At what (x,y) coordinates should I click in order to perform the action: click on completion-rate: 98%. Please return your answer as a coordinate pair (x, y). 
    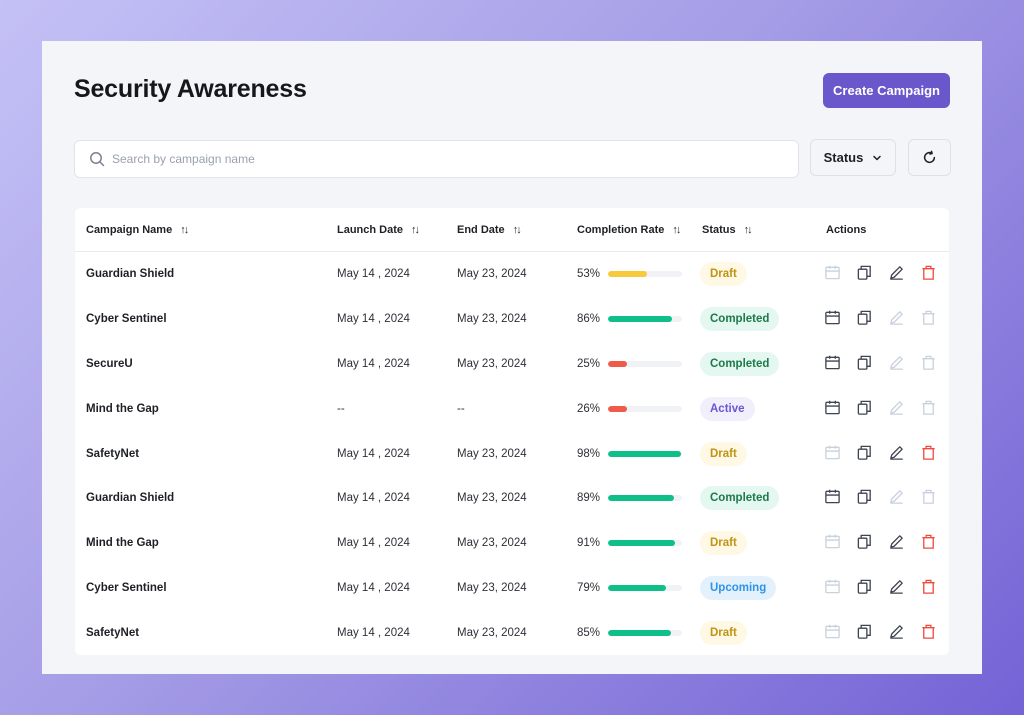
    Looking at the image, I should click on (630, 453).